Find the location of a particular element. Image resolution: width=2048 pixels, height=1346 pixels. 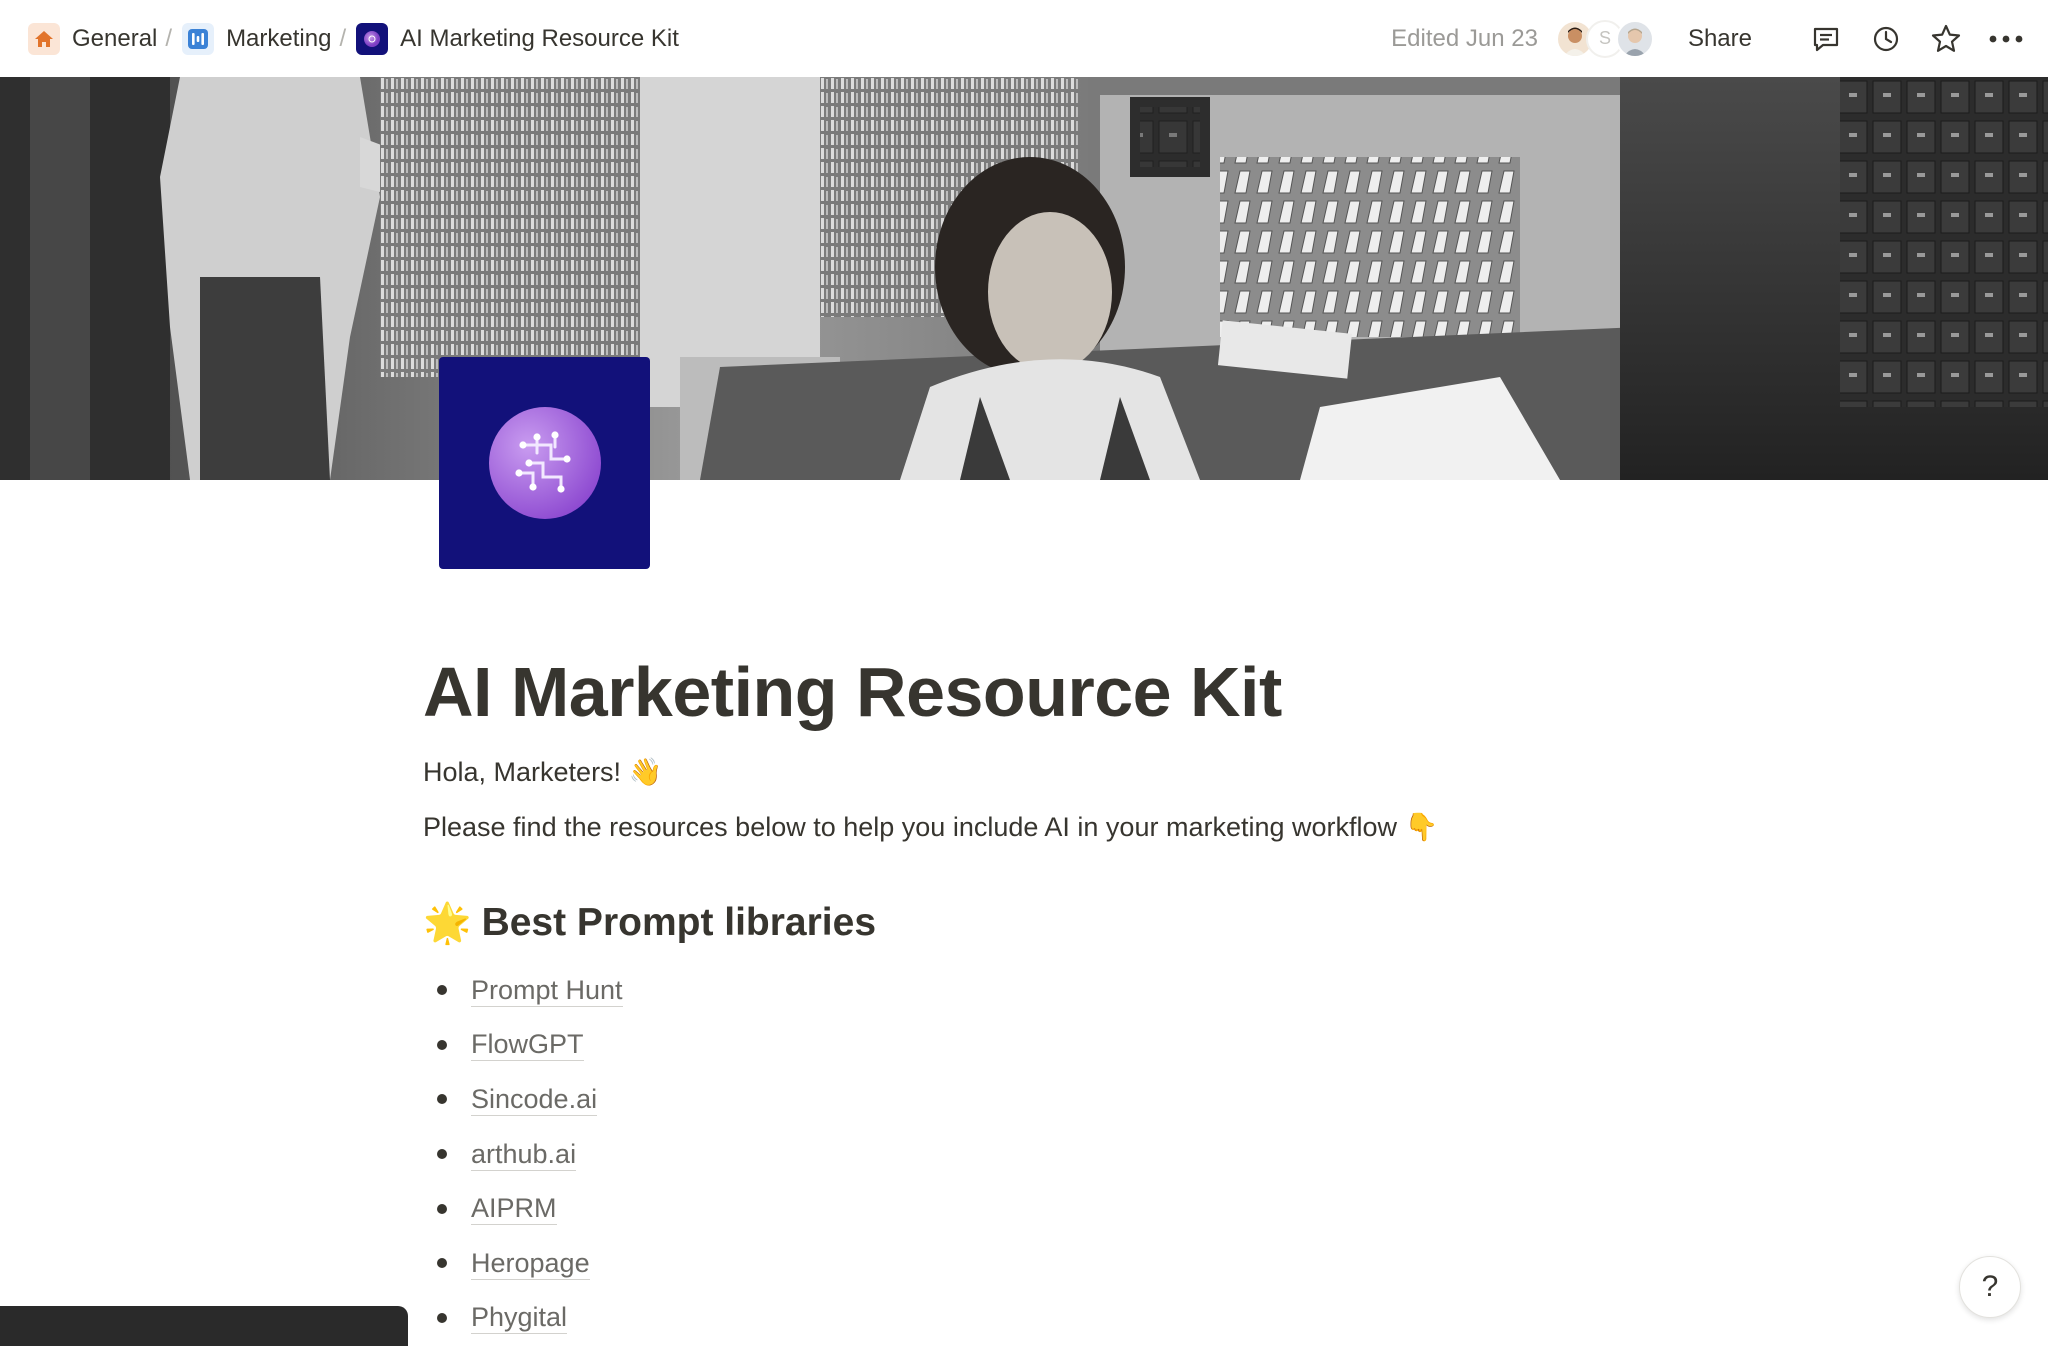

collaborator-avatars: S is located at coordinates (1604, 38).